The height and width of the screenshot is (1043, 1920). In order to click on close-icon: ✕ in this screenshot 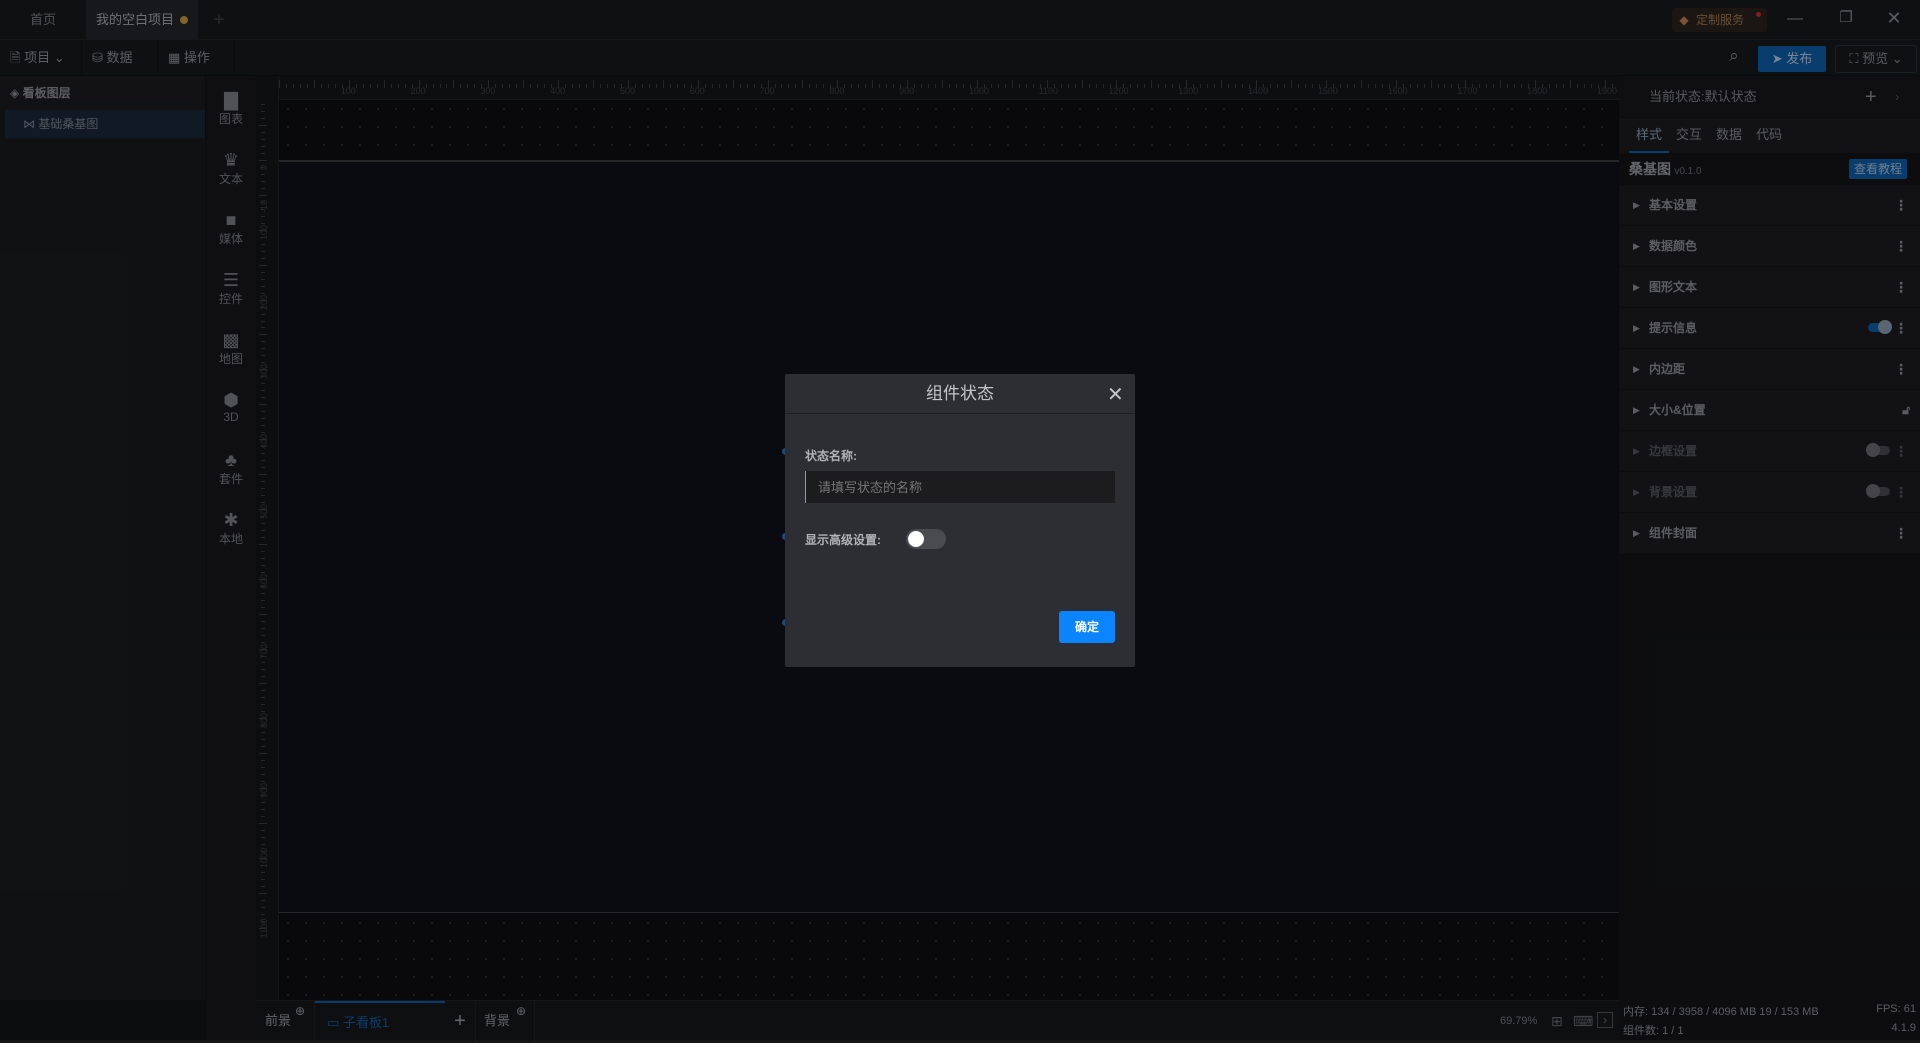, I will do `click(1115, 394)`.